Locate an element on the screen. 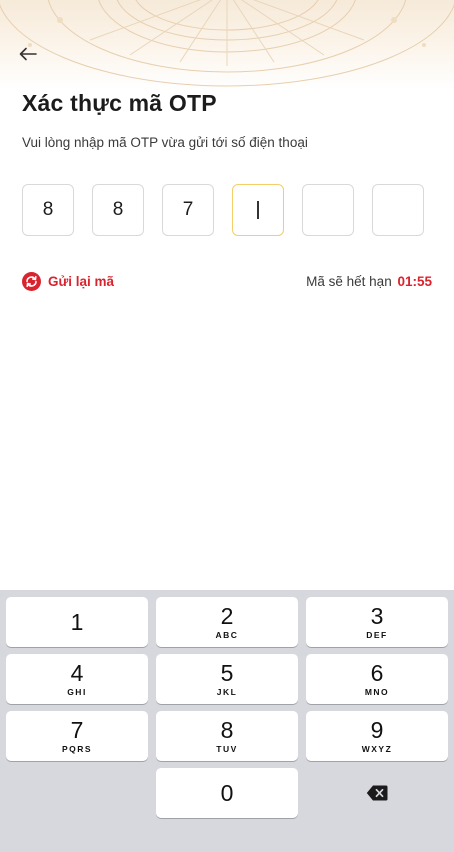 The image size is (454, 852). key-5: 5 JKL is located at coordinates (227, 679).